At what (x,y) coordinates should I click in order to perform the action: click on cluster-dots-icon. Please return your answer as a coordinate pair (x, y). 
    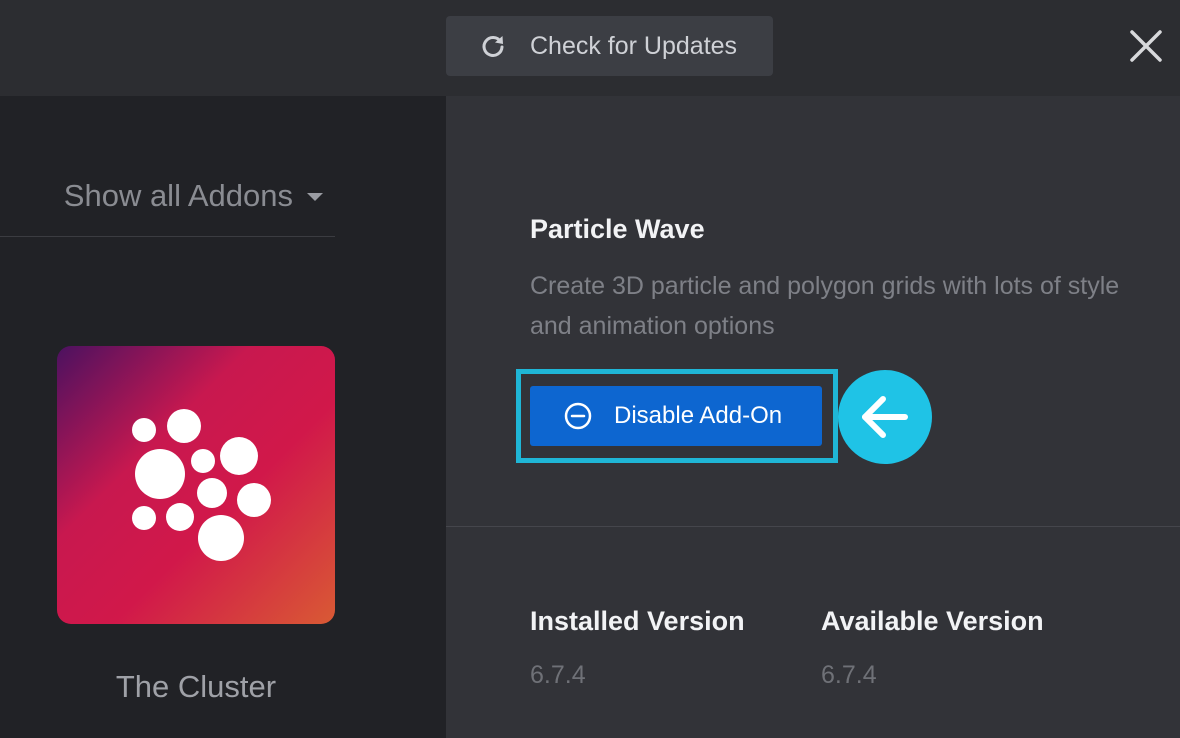
    Looking at the image, I should click on (201, 485).